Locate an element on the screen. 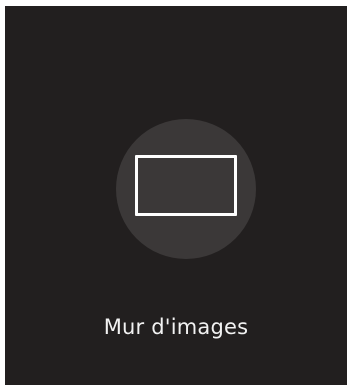 The height and width of the screenshot is (390, 351). icon-circle-background is located at coordinates (186, 189).